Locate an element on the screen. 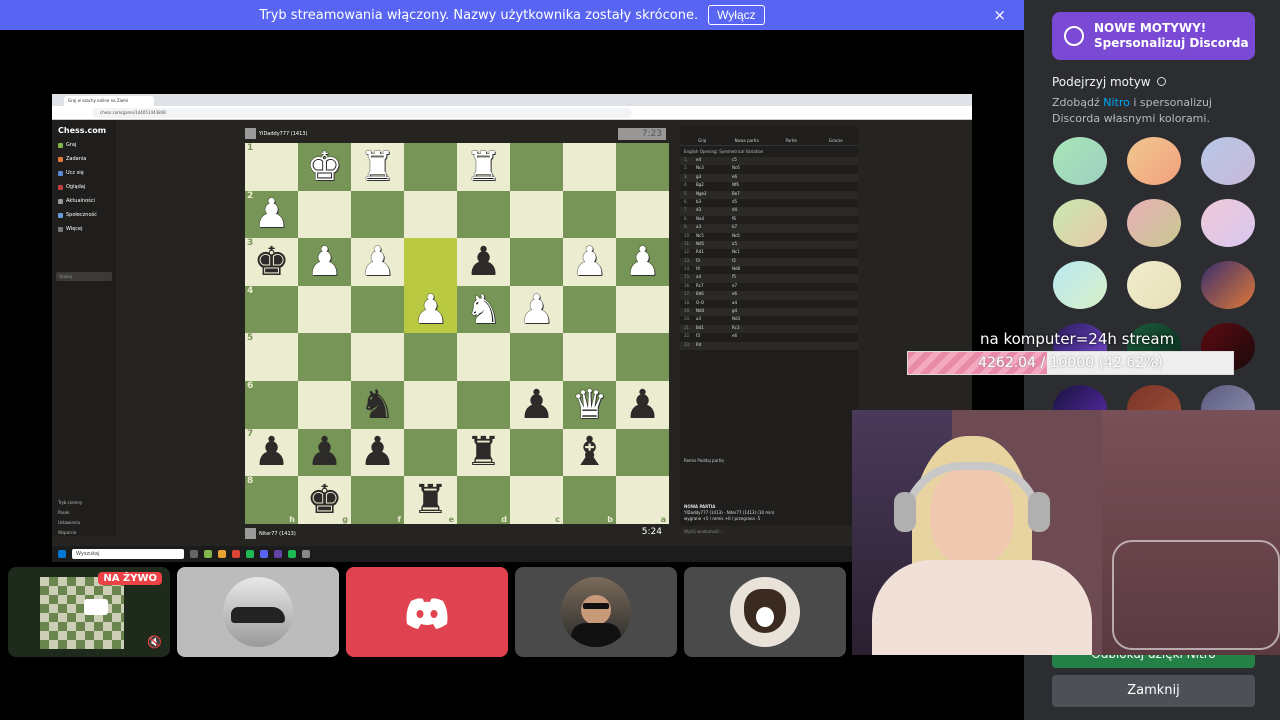 The width and height of the screenshot is (1280, 720). move-row: 19. Nd4 g4 is located at coordinates (769, 312).